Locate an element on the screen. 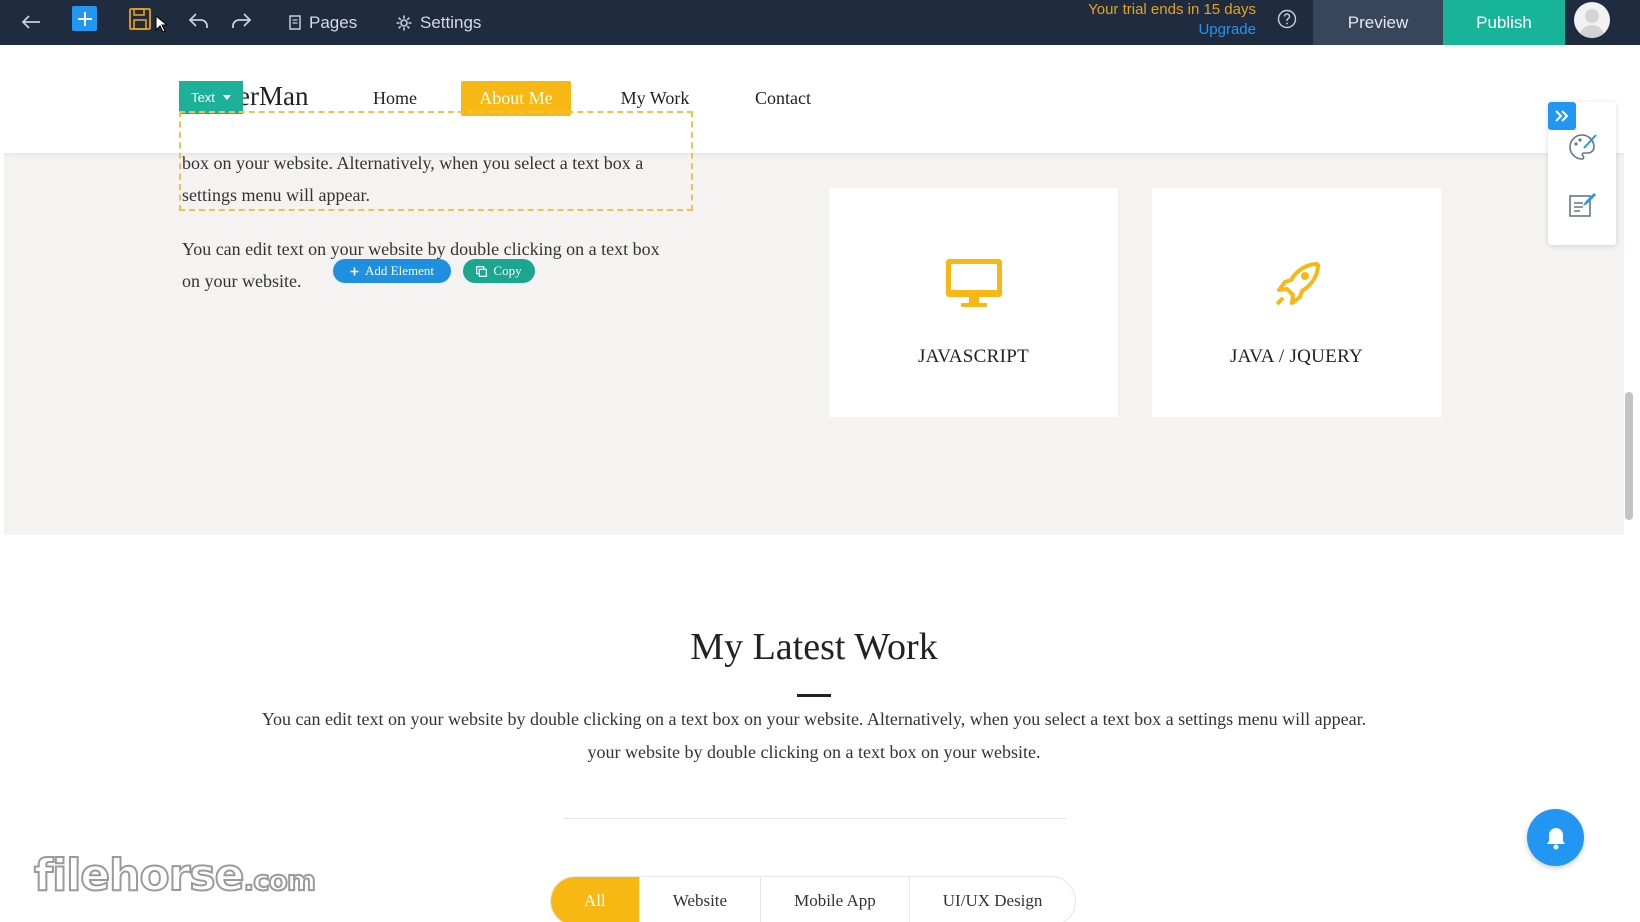  back-arrow-icon is located at coordinates (31, 22).